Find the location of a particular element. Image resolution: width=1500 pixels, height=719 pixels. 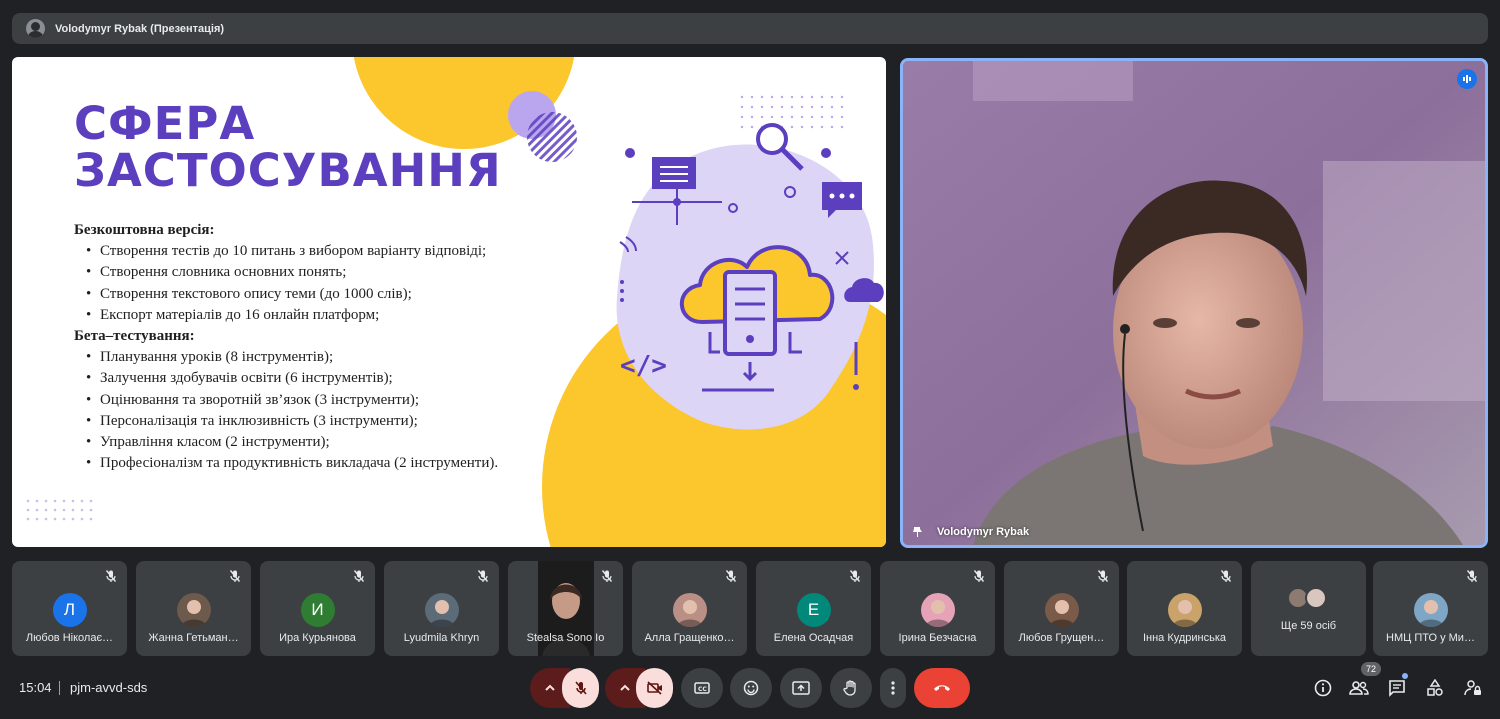

leave-call-button is located at coordinates (942, 688).